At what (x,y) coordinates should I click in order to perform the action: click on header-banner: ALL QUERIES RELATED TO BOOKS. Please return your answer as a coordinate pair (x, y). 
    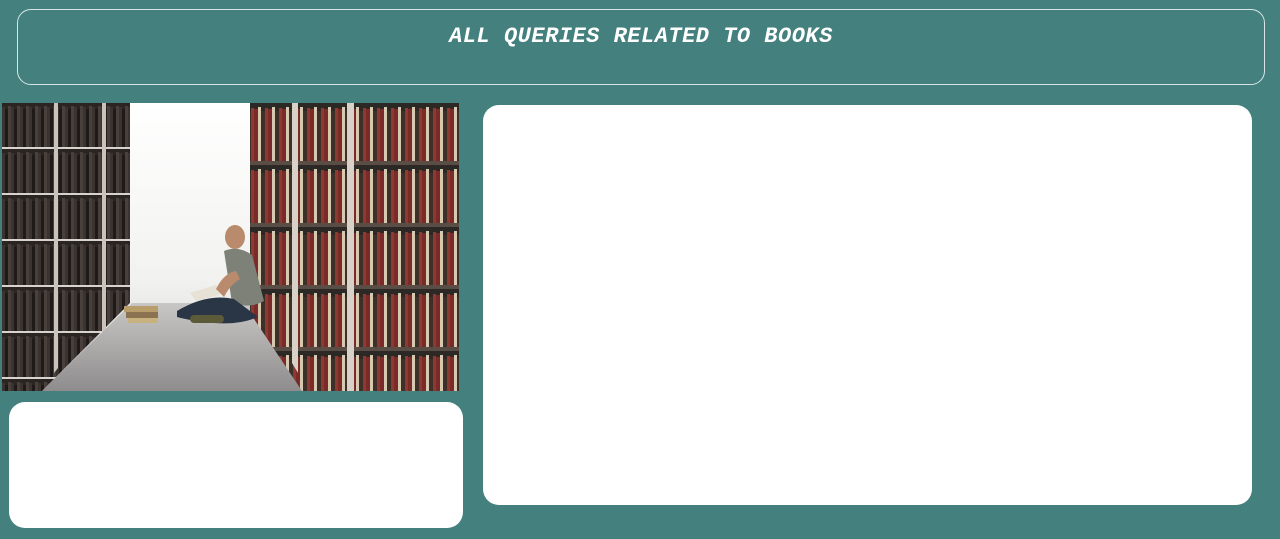
    Looking at the image, I should click on (641, 47).